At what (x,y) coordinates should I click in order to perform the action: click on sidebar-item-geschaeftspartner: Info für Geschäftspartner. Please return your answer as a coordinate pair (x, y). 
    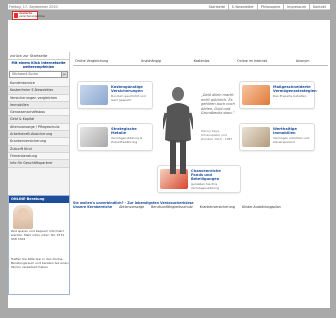
    Looking at the image, I should click on (38, 164).